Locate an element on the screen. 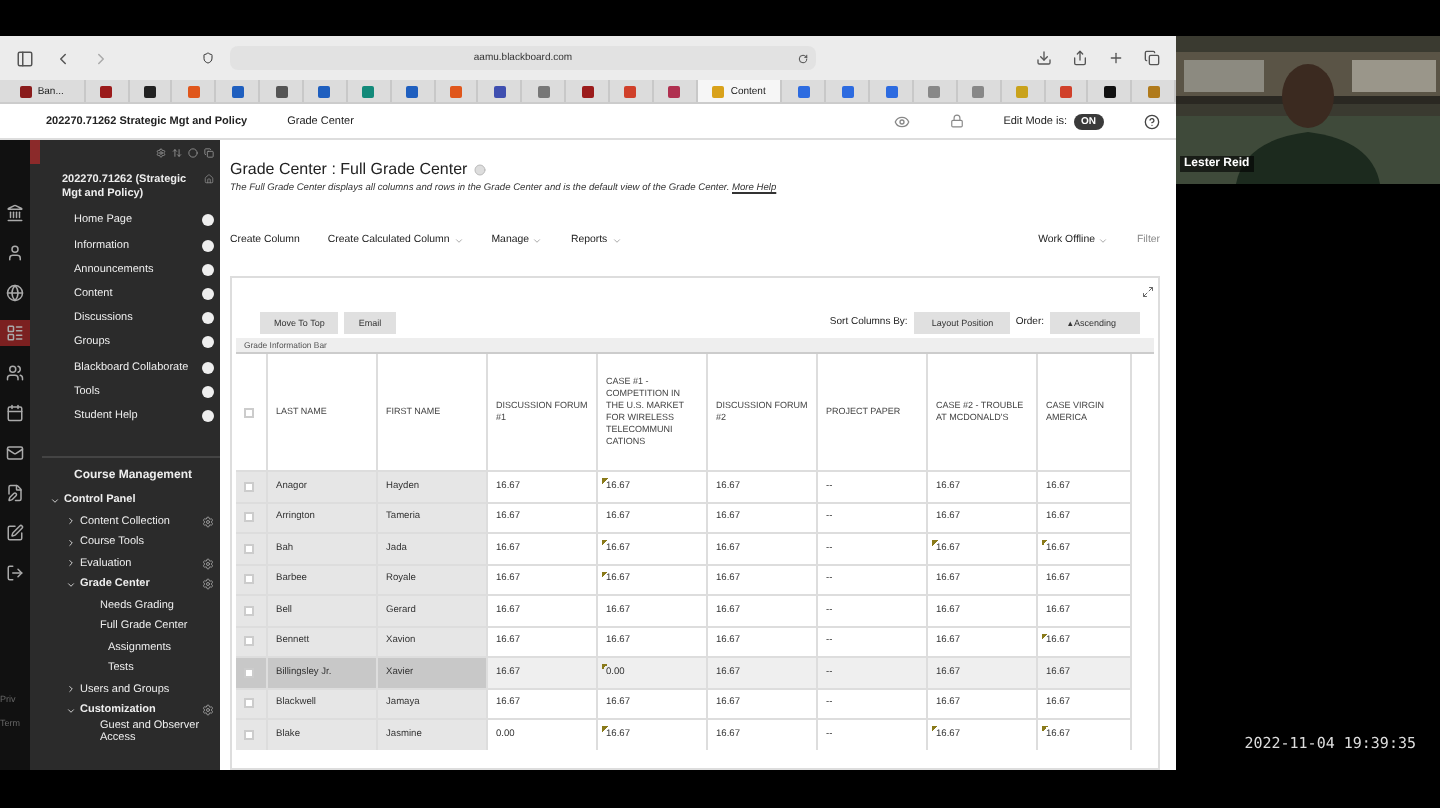  reload-icon is located at coordinates (803, 58).